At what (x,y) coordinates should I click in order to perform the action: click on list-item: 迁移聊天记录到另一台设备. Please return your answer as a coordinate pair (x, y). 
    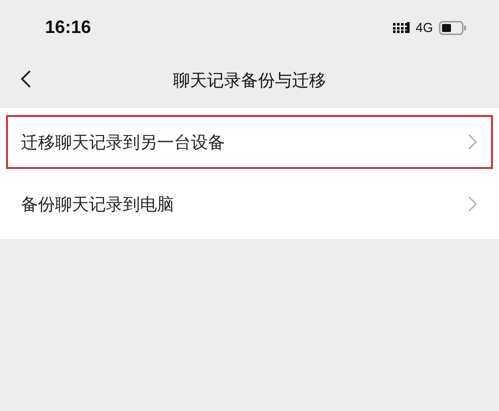
    Looking at the image, I should click on (249, 142).